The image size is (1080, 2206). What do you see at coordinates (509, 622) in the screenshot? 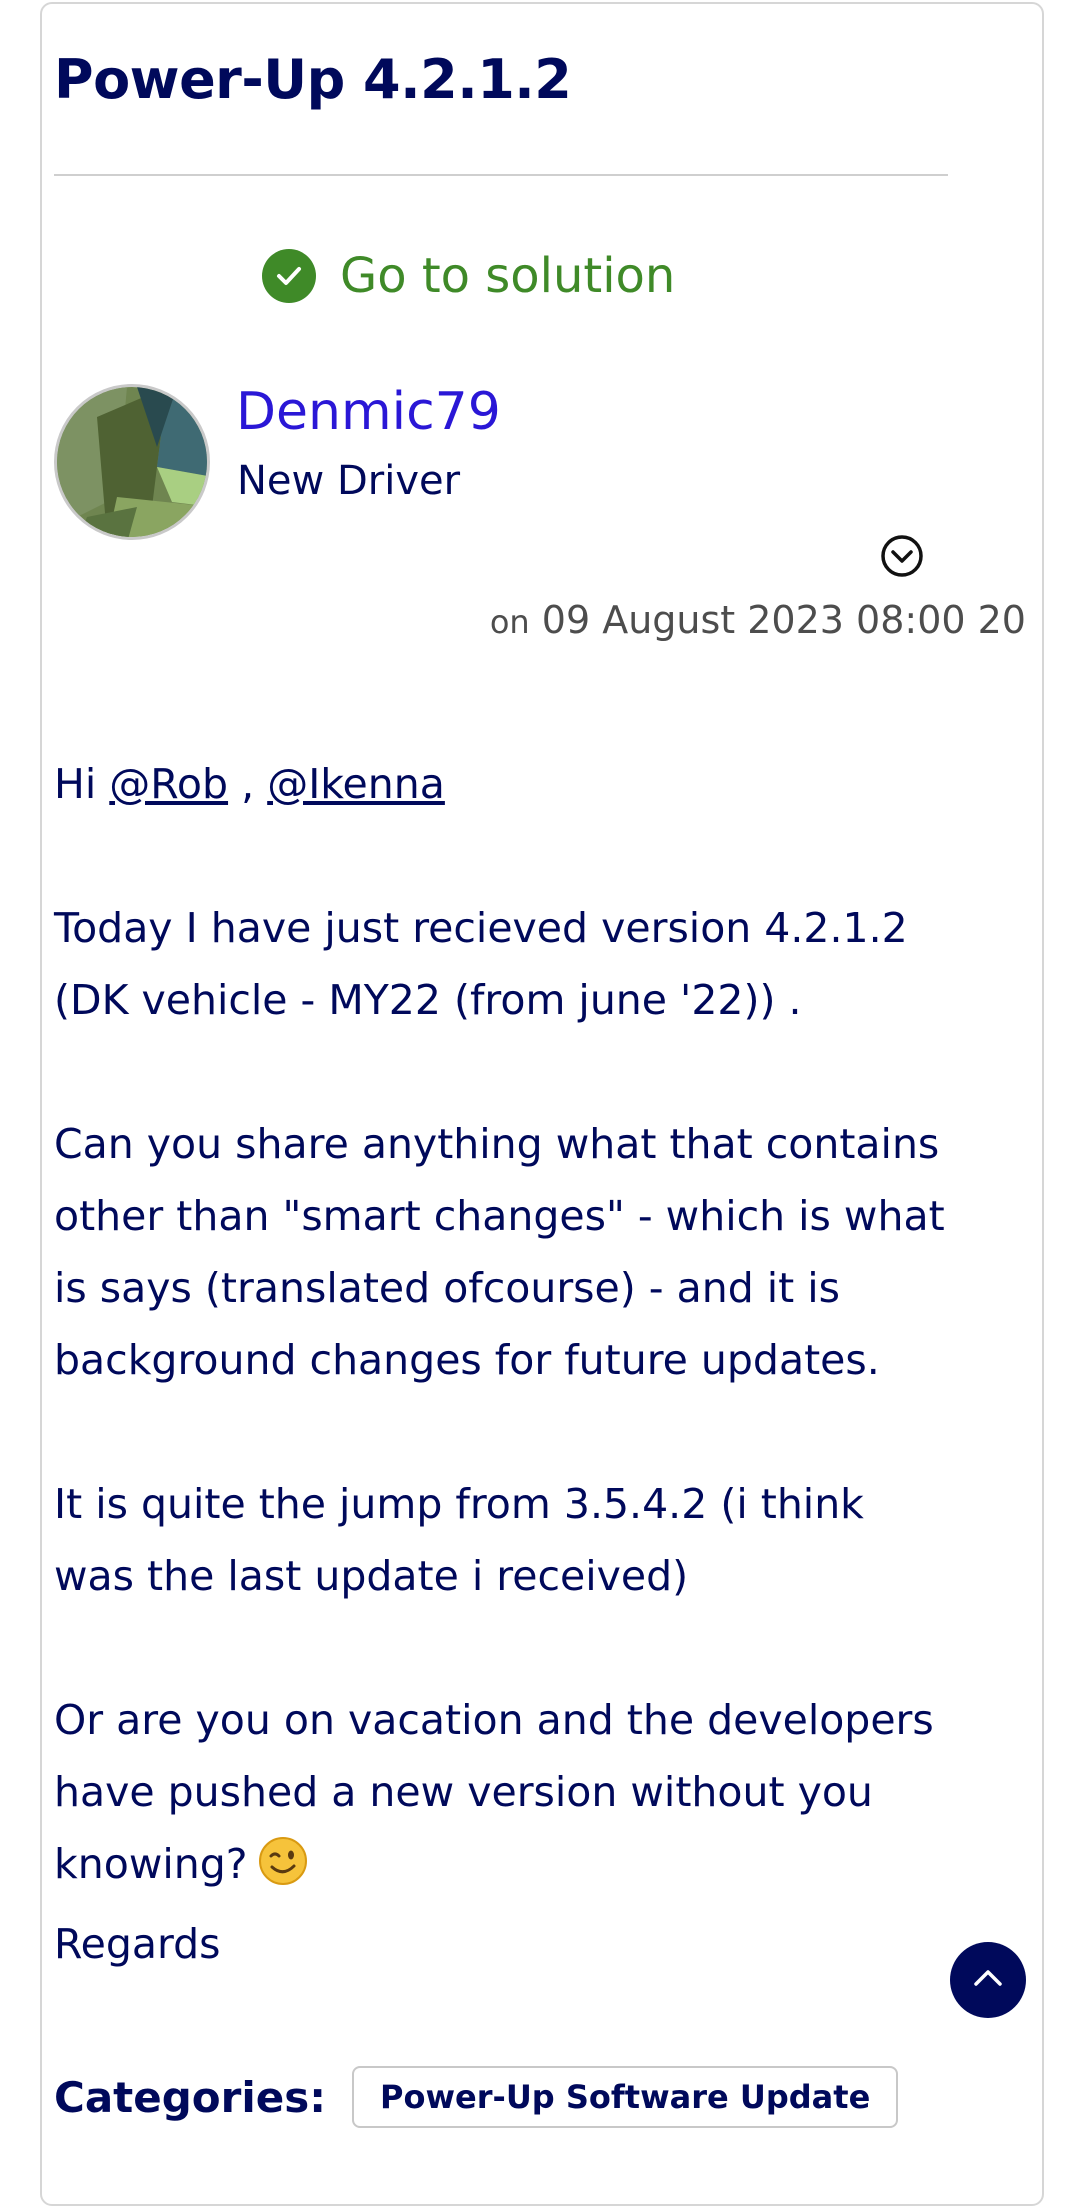
I see `date-prefix: on` at bounding box center [509, 622].